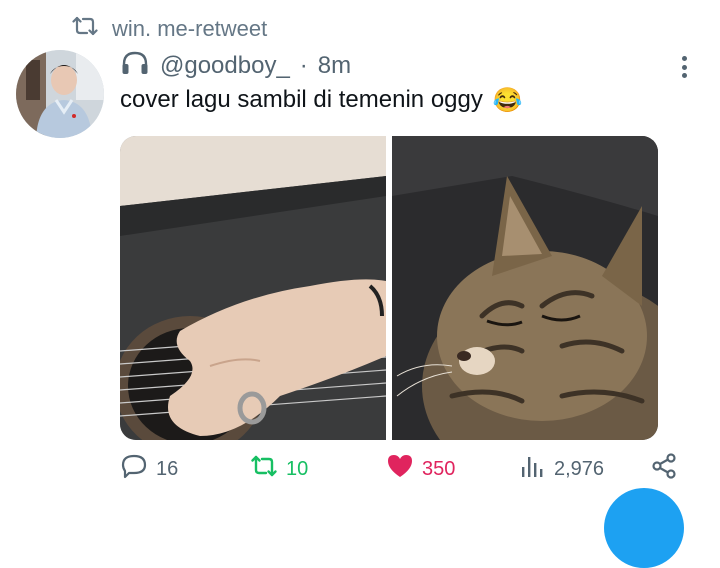  Describe the element at coordinates (60, 94) in the screenshot. I see `avatar` at that location.